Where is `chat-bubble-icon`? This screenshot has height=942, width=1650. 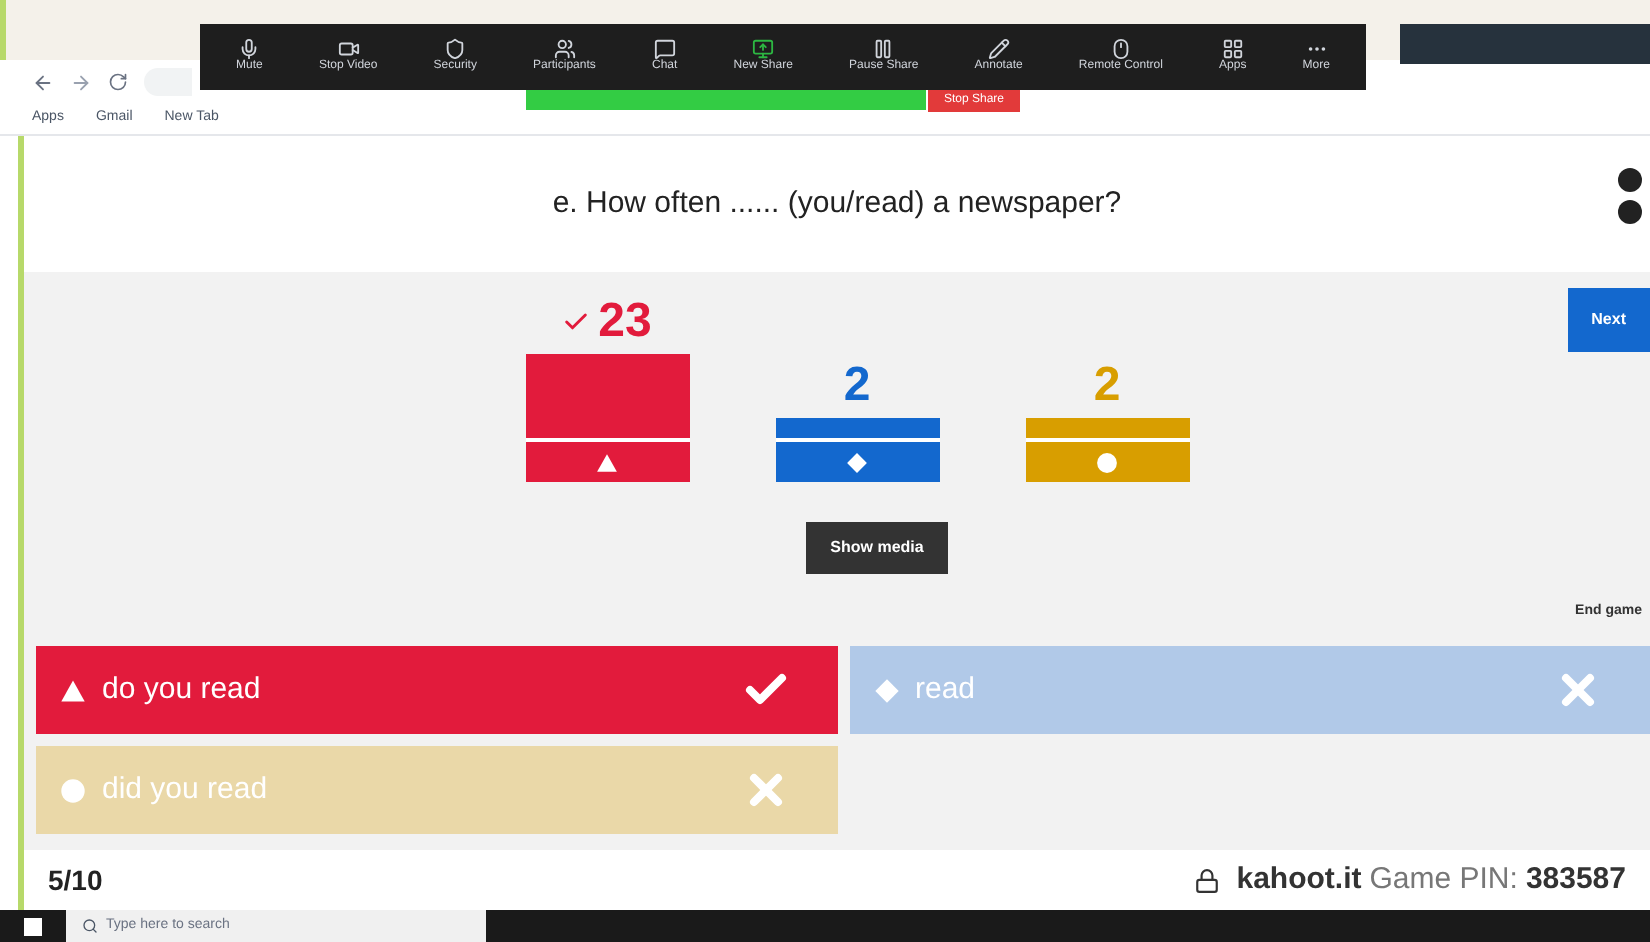
chat-bubble-icon is located at coordinates (664, 49).